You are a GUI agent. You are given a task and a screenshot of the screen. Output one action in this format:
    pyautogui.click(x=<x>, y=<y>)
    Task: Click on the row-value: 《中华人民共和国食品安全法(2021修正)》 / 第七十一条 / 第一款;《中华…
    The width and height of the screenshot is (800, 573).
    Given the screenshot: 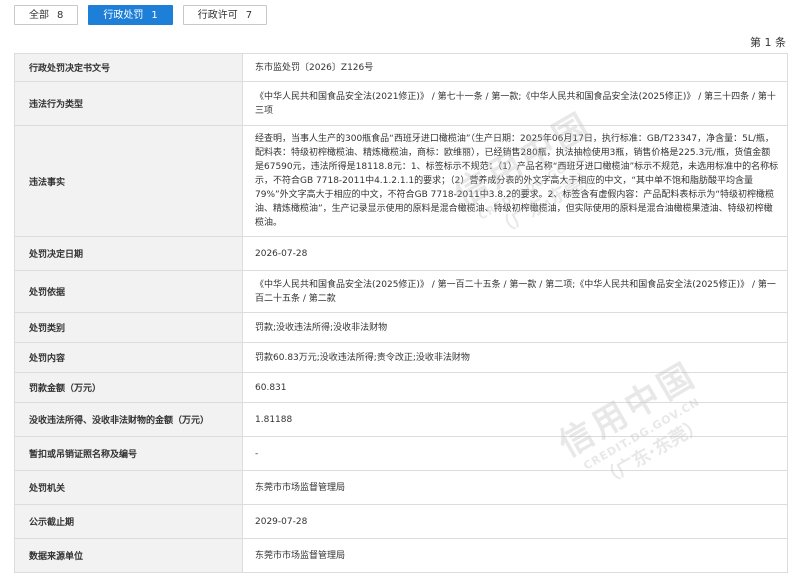 What is the action you would take?
    pyautogui.click(x=515, y=103)
    